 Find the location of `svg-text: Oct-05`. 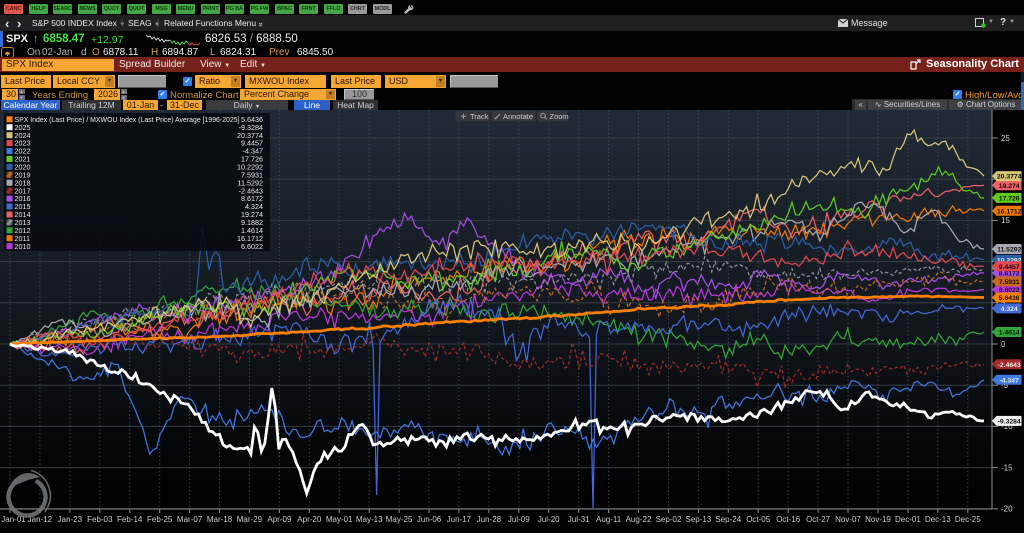

svg-text: Oct-05 is located at coordinates (758, 519).